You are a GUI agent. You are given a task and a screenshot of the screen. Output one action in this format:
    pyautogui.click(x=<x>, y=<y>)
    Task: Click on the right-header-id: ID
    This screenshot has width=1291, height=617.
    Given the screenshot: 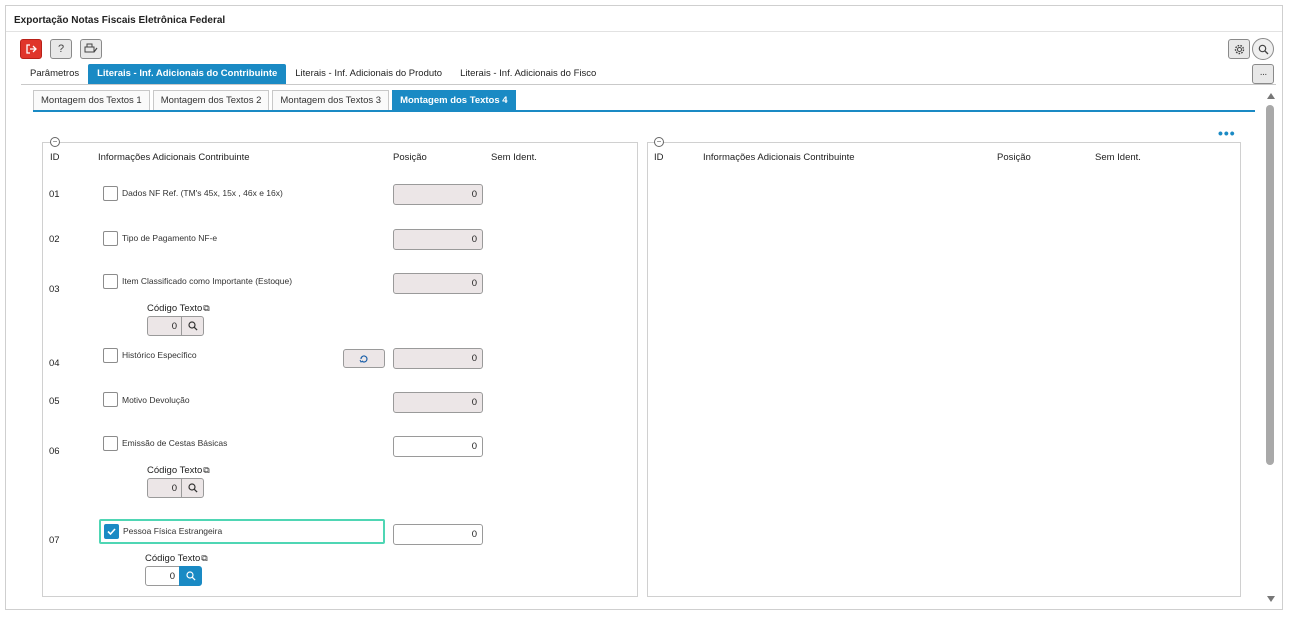 What is the action you would take?
    pyautogui.click(x=659, y=157)
    